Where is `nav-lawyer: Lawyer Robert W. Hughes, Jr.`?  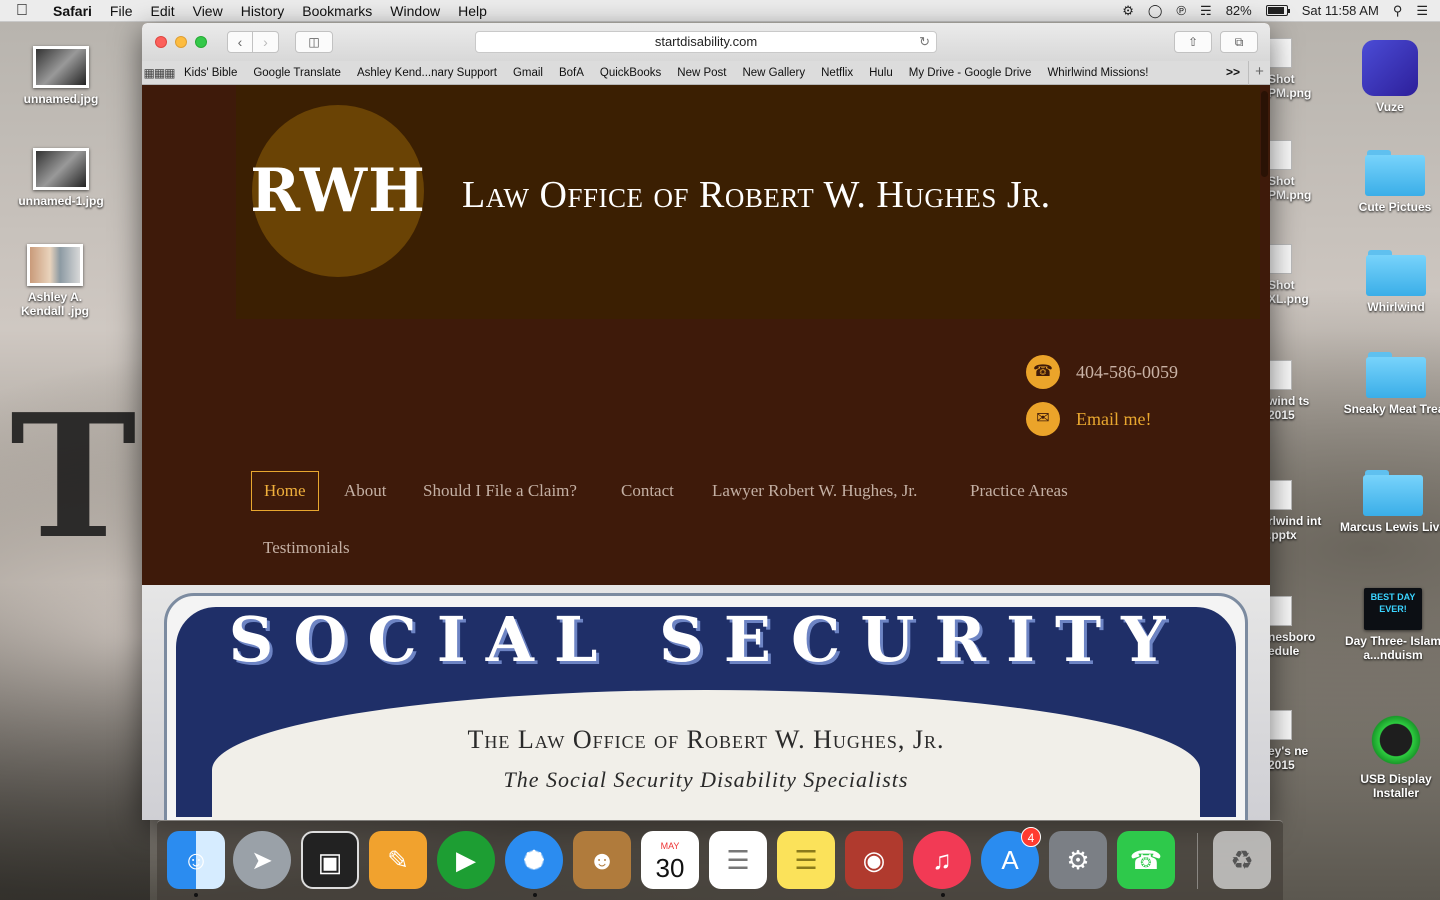 nav-lawyer: Lawyer Robert W. Hughes, Jr. is located at coordinates (814, 491).